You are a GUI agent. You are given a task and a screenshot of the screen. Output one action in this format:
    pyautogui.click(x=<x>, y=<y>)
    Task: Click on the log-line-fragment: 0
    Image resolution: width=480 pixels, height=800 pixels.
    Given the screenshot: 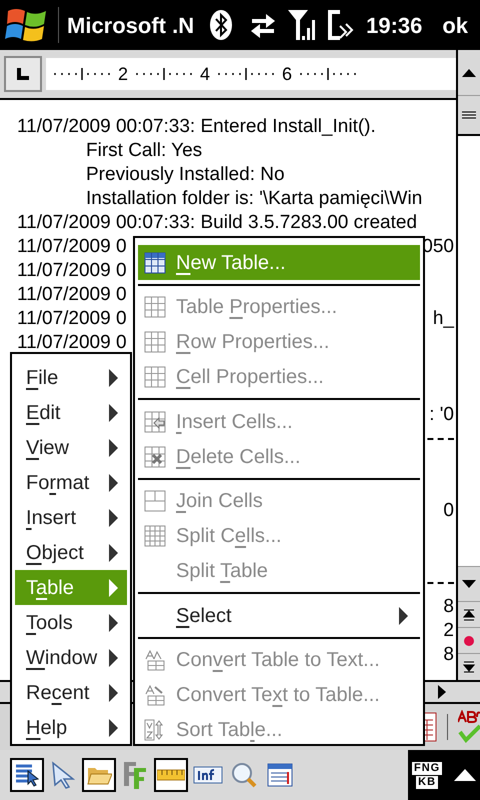 What is the action you would take?
    pyautogui.click(x=448, y=511)
    